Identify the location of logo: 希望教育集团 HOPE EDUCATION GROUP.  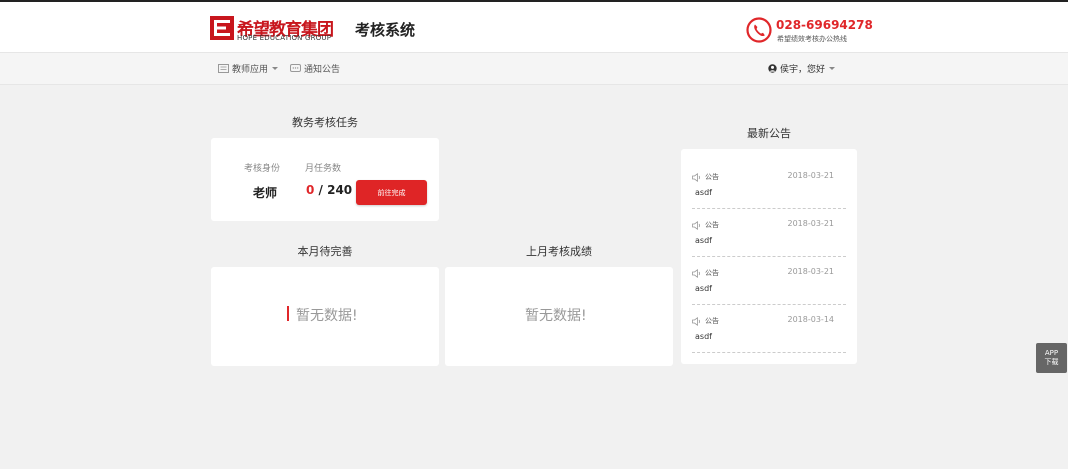
(277, 30).